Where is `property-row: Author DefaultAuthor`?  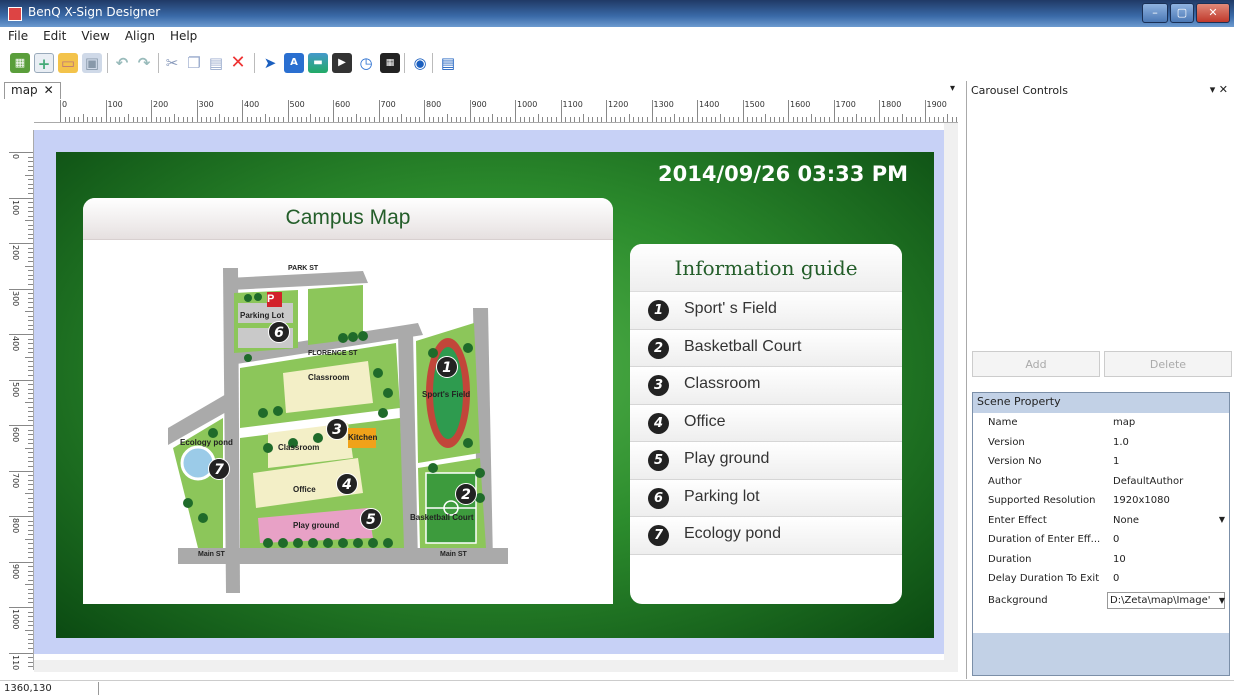 property-row: Author DefaultAuthor is located at coordinates (1101, 481).